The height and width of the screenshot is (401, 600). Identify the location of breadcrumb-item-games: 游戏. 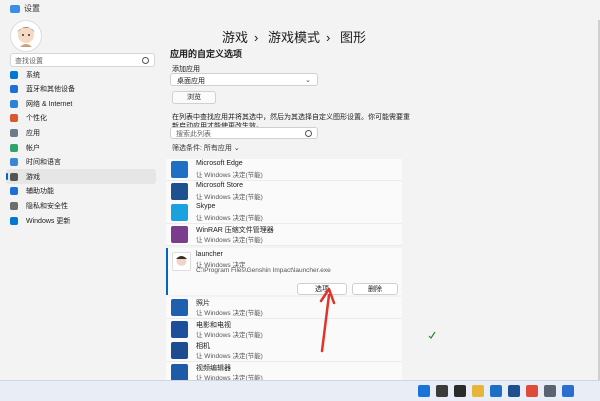
(235, 37).